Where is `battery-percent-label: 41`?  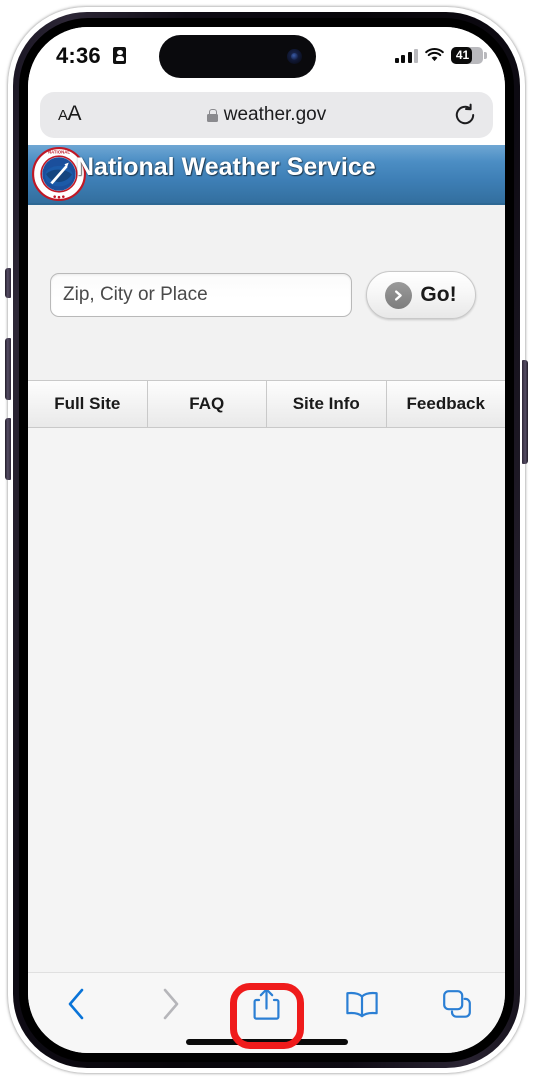
battery-percent-label: 41 is located at coordinates (462, 54).